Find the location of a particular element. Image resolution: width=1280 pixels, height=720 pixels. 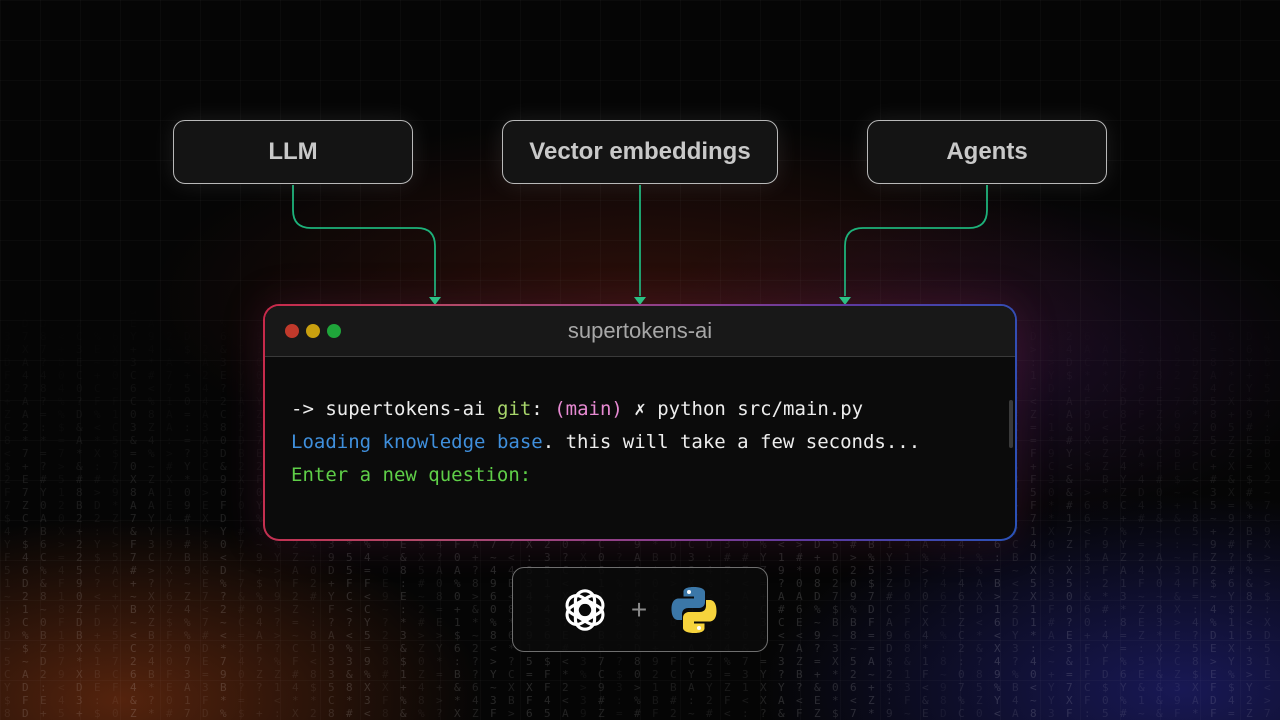

base-word: base is located at coordinates (519, 442).